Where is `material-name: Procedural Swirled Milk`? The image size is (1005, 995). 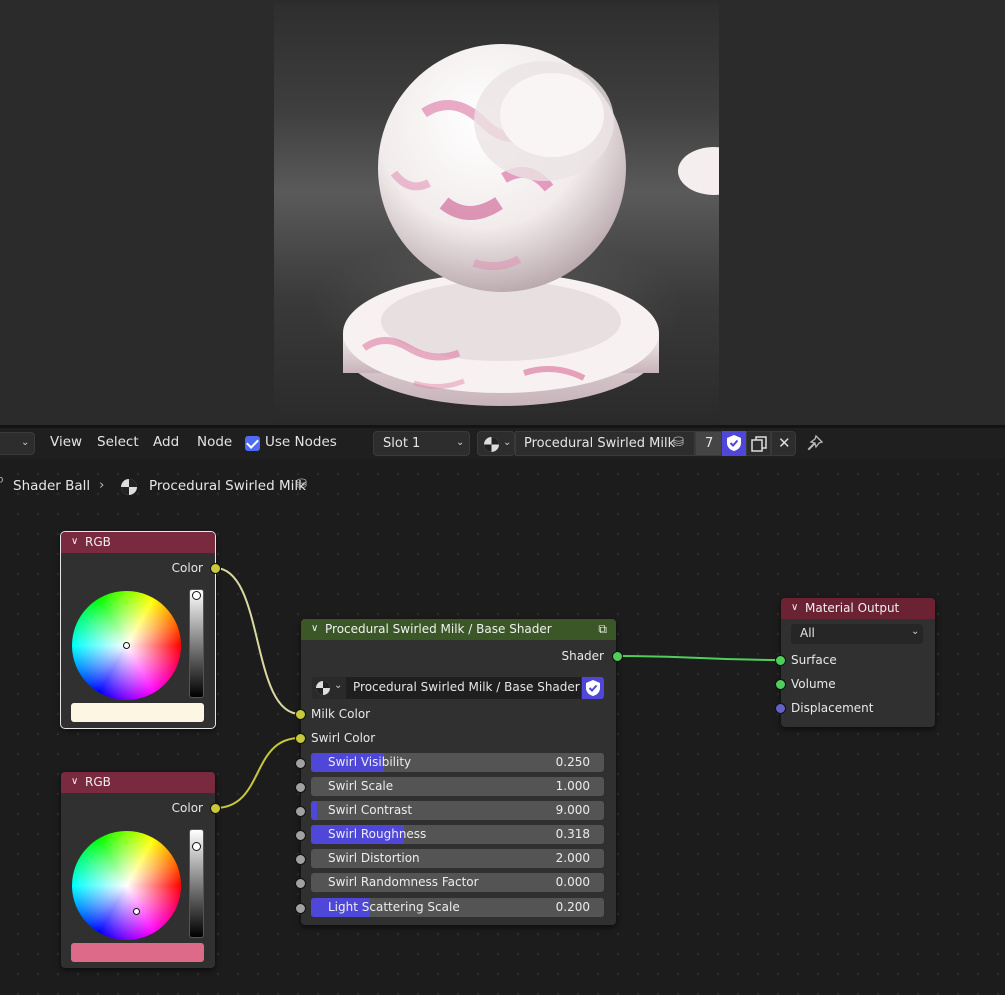
material-name: Procedural Swirled Milk is located at coordinates (600, 443).